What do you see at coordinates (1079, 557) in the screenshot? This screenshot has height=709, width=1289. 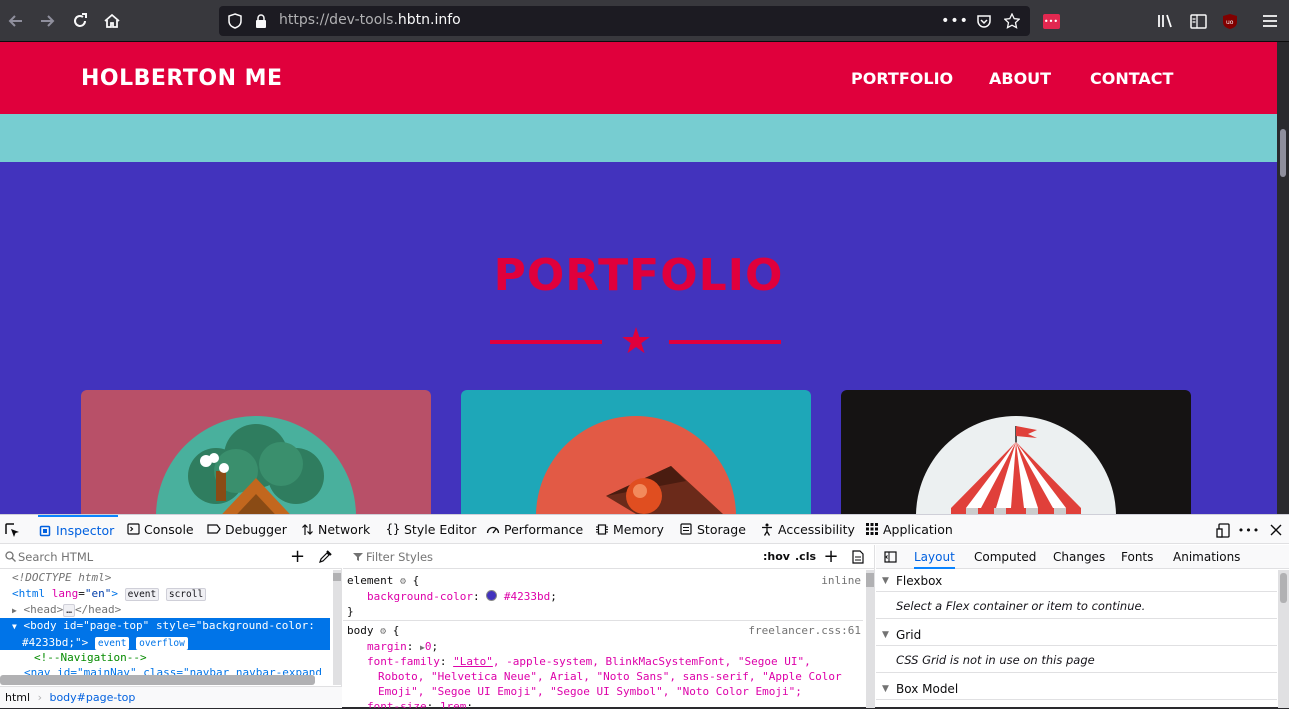 I see `tab-changes: Changes` at bounding box center [1079, 557].